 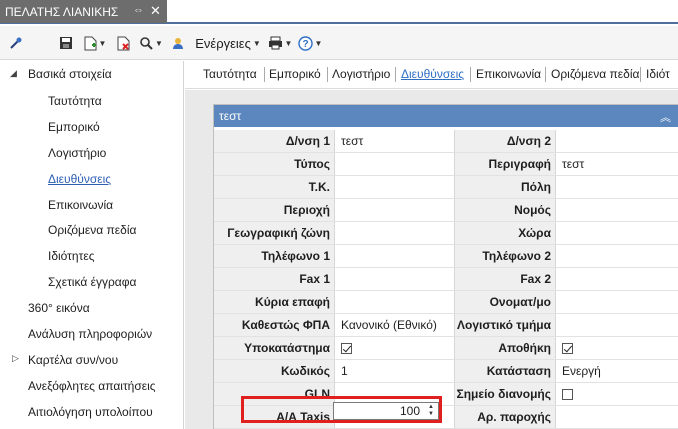 What do you see at coordinates (80, 205) in the screenshot?
I see `nav-item-communication: Επικοινωνία` at bounding box center [80, 205].